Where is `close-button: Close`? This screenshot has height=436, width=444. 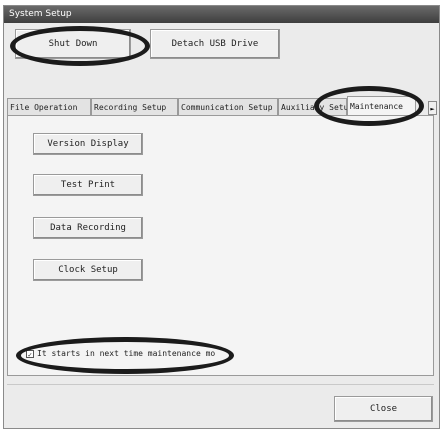 close-button: Close is located at coordinates (383, 409).